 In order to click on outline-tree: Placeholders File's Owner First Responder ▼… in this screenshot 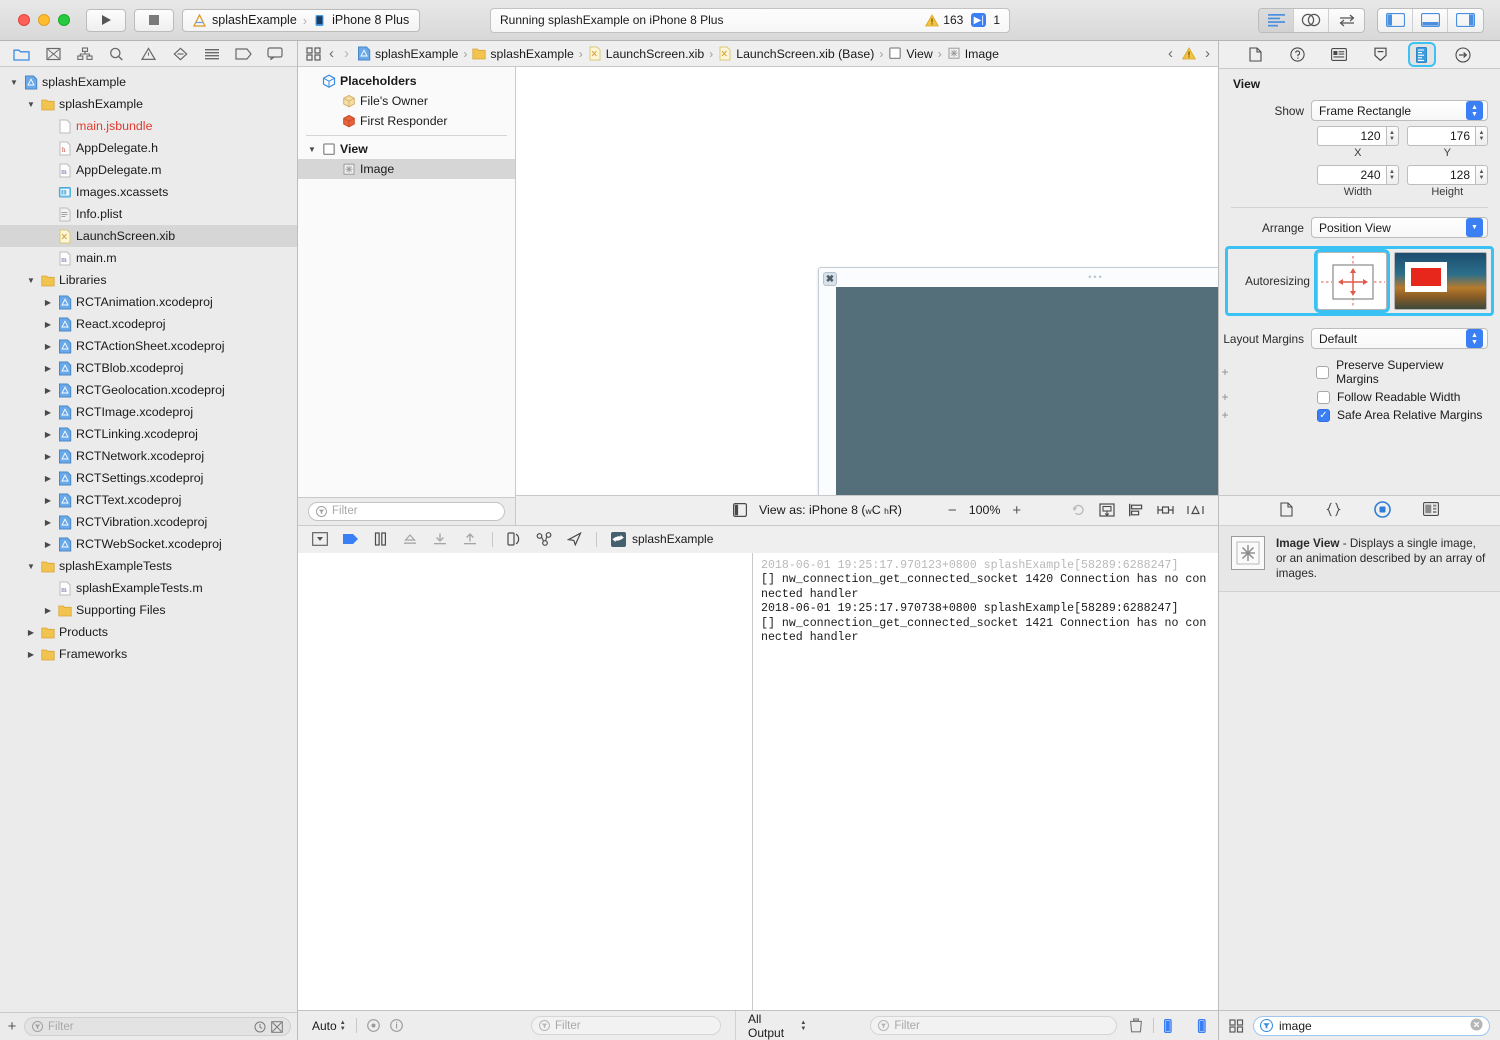, I will do `click(406, 282)`.